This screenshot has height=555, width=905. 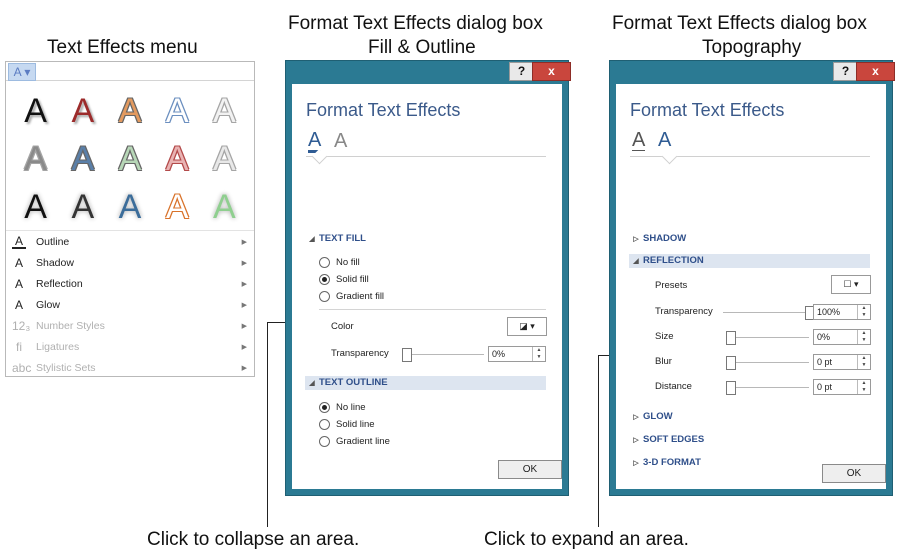 I want to click on radio-solid-line: Solid line, so click(x=347, y=424).